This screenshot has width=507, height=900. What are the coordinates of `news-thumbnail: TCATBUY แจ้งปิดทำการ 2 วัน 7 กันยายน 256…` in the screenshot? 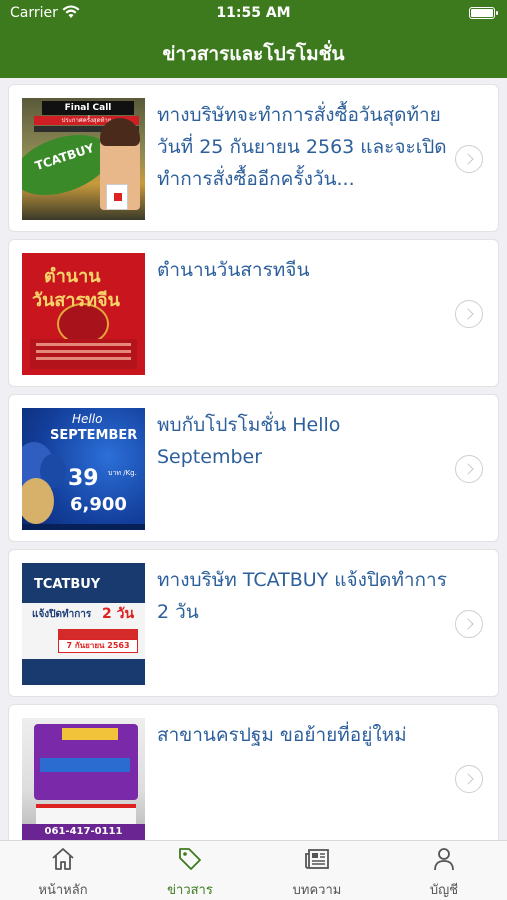 It's located at (83, 624).